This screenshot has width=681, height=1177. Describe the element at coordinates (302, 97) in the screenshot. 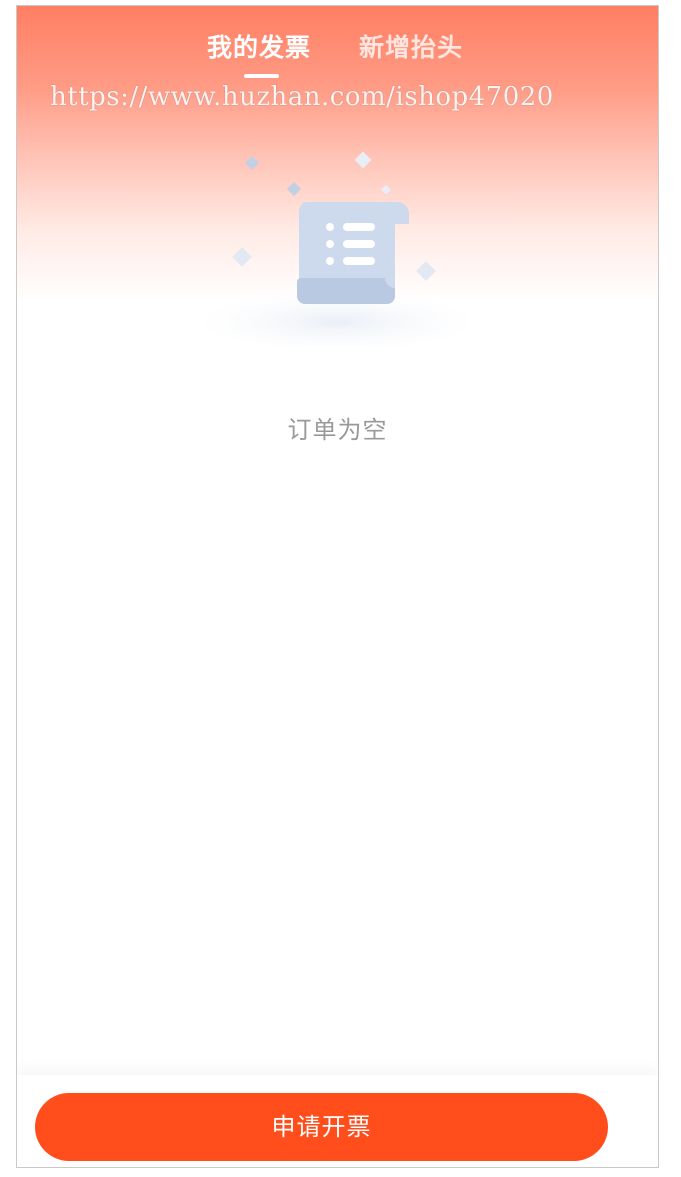

I see `watermark-text: https://www.huzhan.com/ishop47020` at that location.